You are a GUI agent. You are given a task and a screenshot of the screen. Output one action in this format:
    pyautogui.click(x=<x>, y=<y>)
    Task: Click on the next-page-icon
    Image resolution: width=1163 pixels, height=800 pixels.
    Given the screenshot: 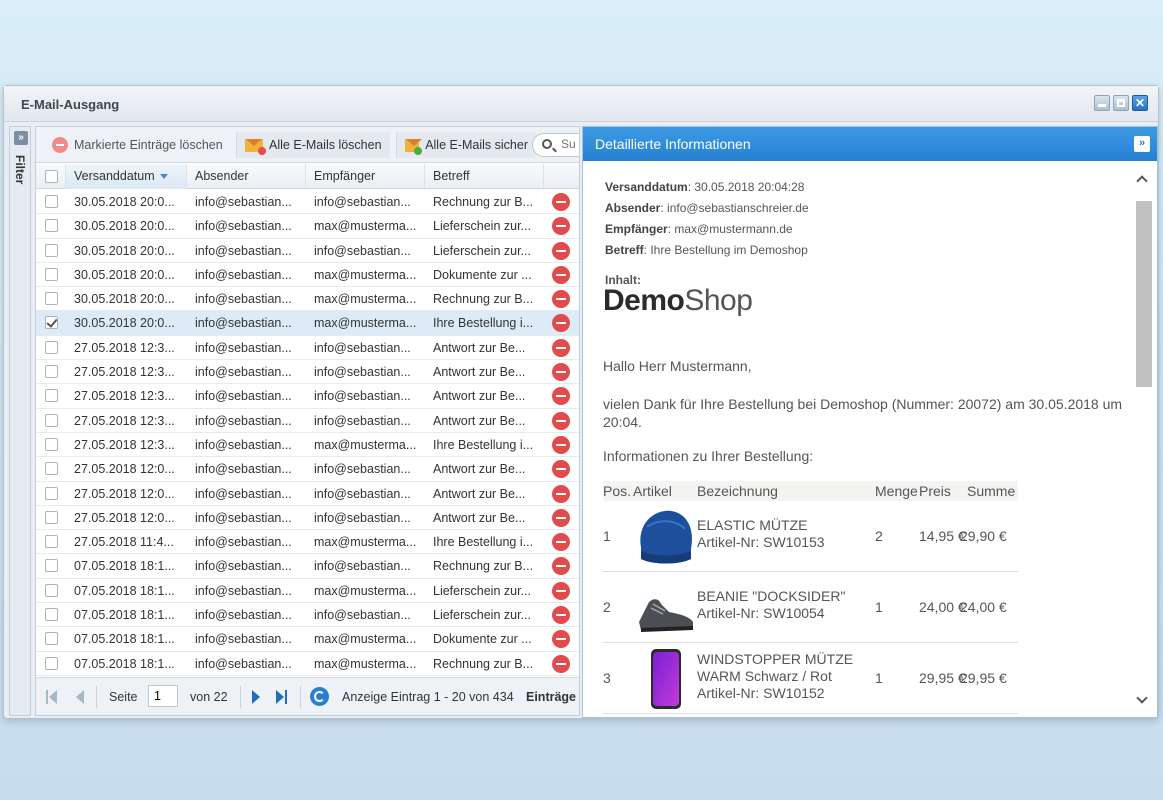 What is the action you would take?
    pyautogui.click(x=256, y=697)
    